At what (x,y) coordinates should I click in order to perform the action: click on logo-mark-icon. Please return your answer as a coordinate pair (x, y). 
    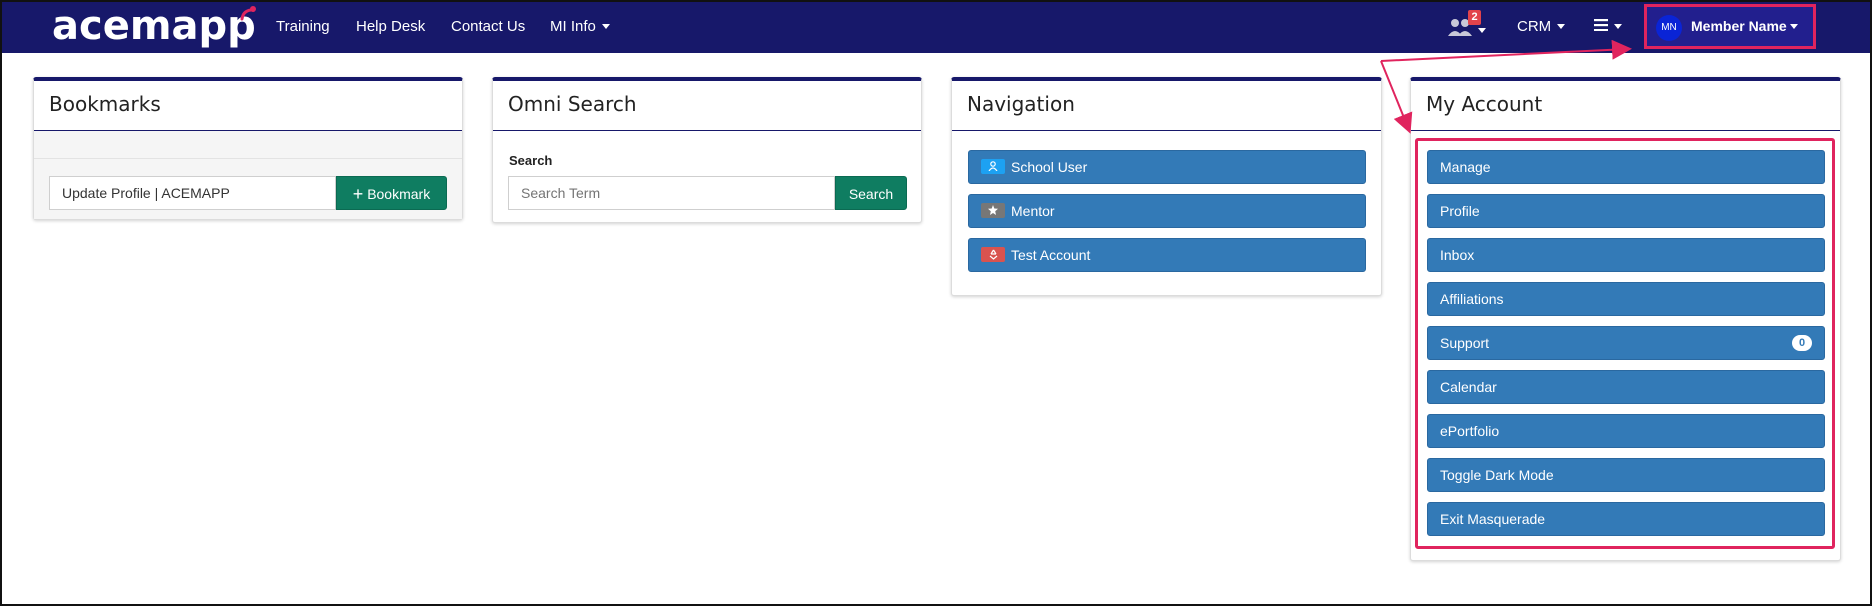
    Looking at the image, I should click on (248, 13).